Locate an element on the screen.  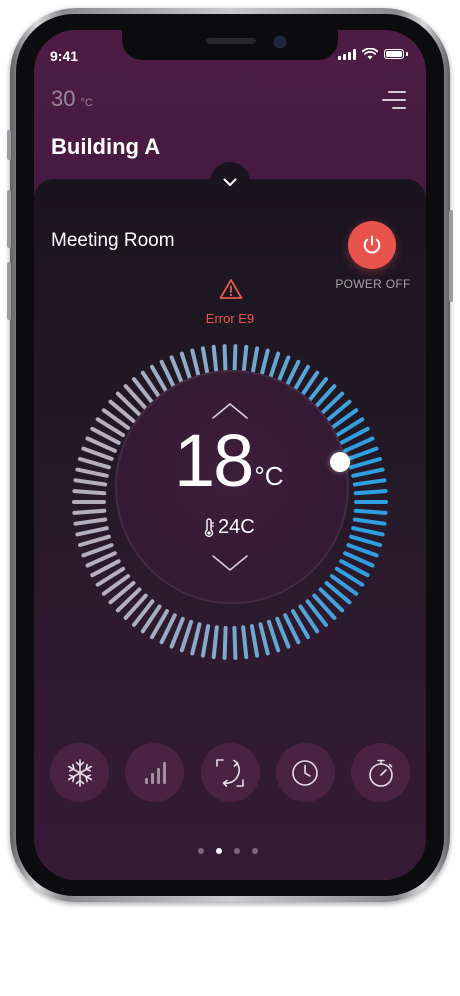
clock-icon is located at coordinates (305, 772).